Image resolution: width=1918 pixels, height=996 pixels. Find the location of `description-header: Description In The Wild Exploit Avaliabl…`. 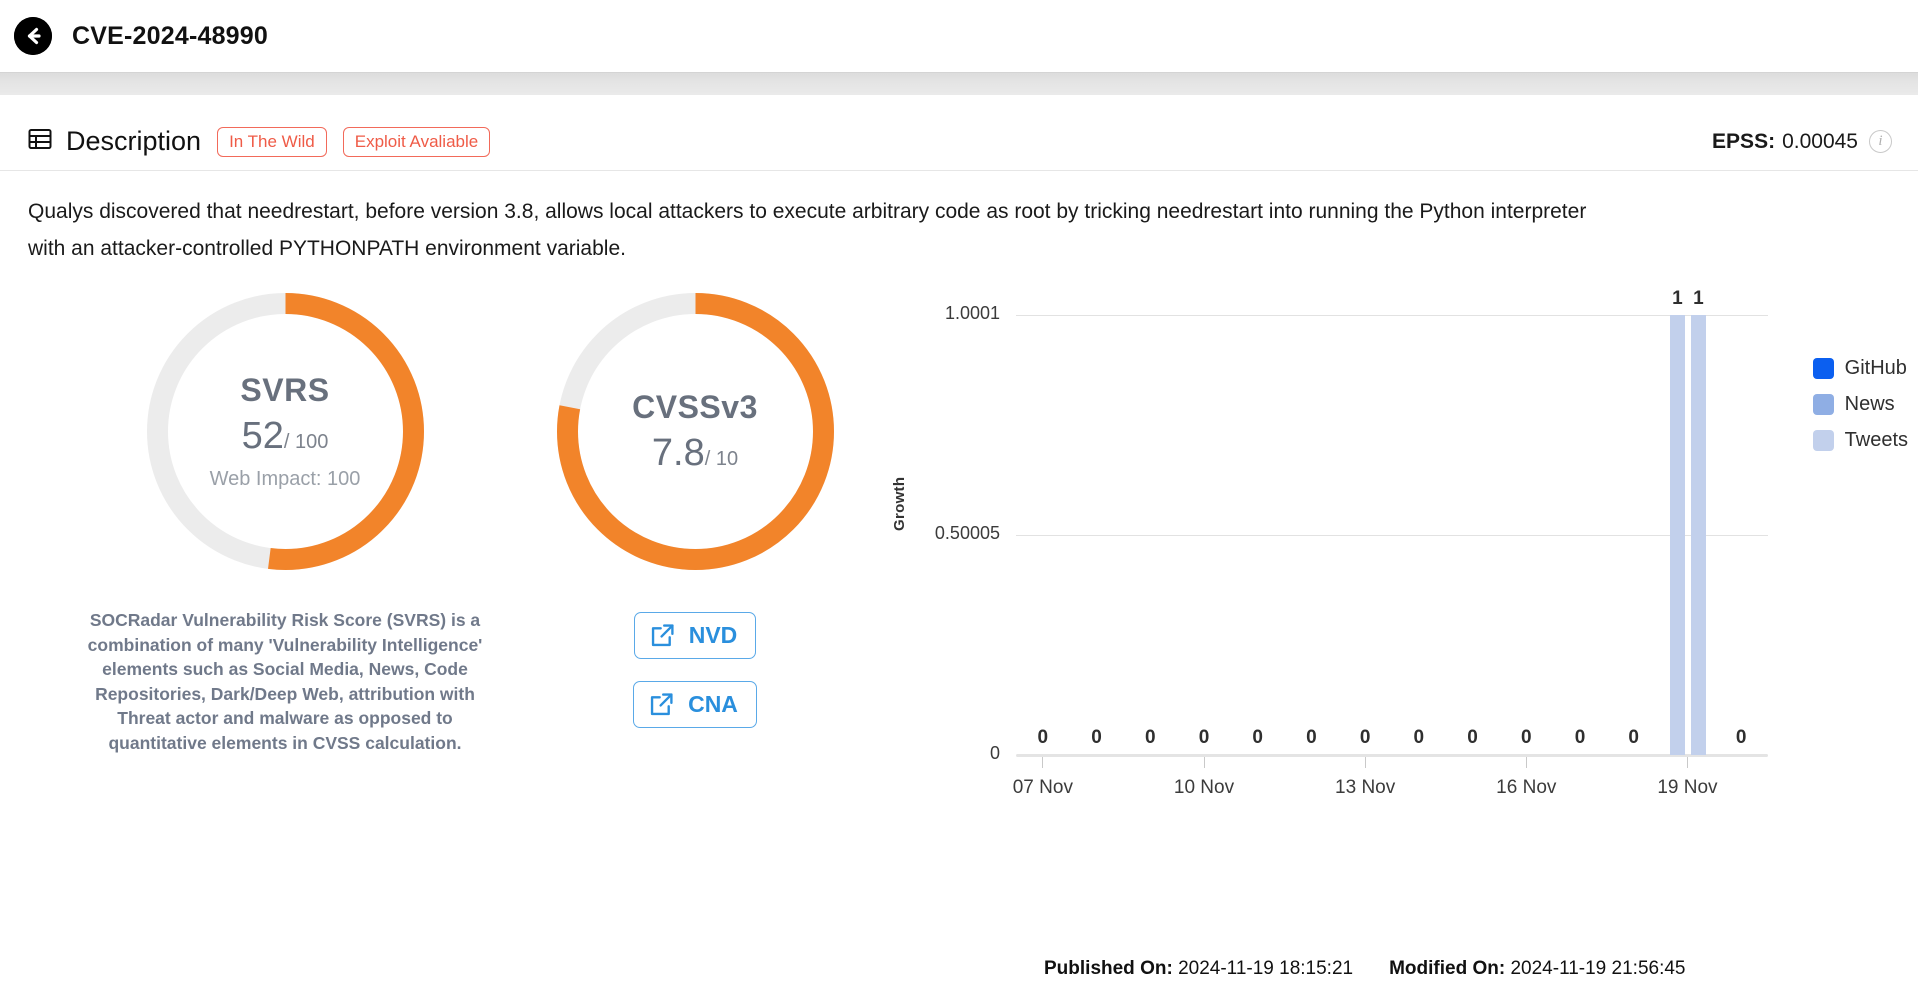

description-header: Description In The Wild Exploit Avaliabl… is located at coordinates (959, 142).